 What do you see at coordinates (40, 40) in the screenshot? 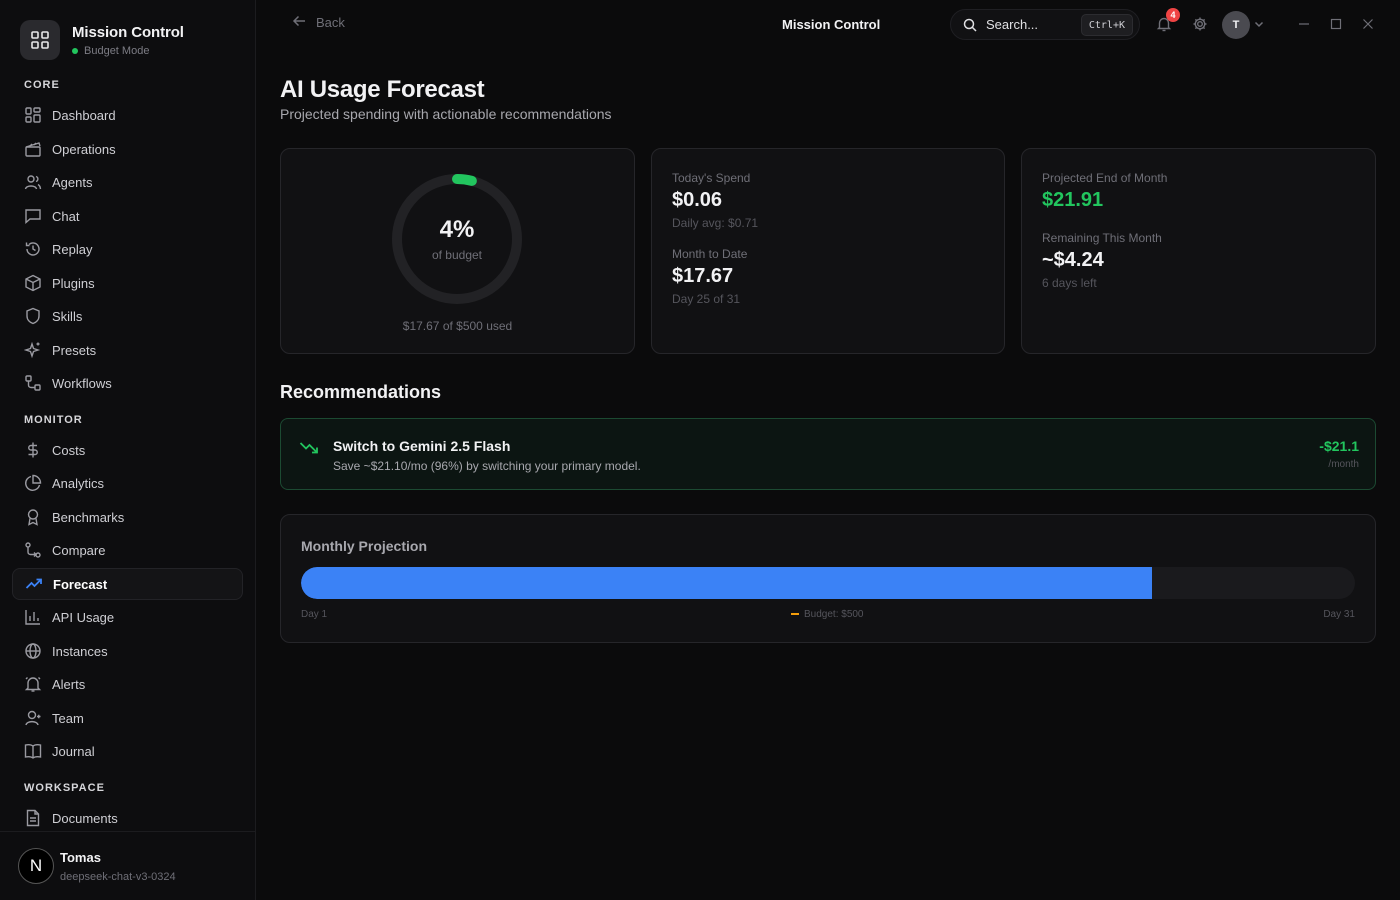
I see `grid-logo-icon` at bounding box center [40, 40].